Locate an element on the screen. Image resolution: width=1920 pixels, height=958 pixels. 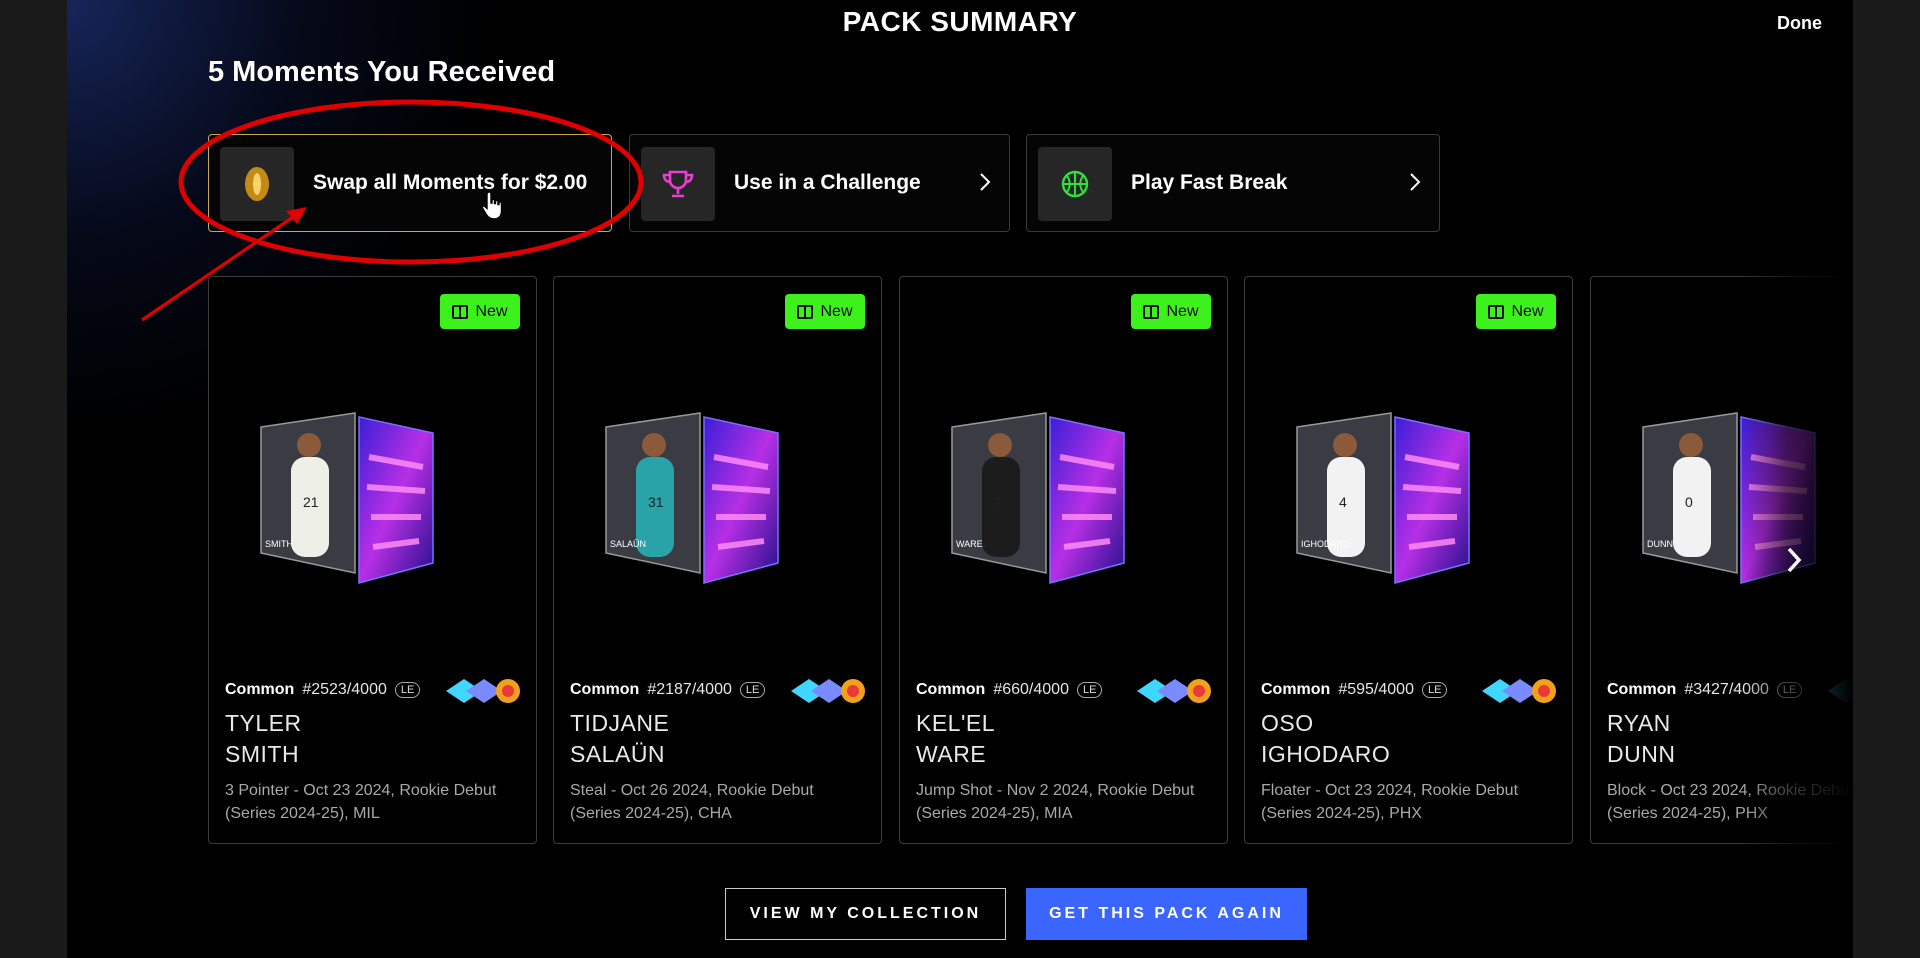
section-title: 5 Moments You Received is located at coordinates (382, 72).